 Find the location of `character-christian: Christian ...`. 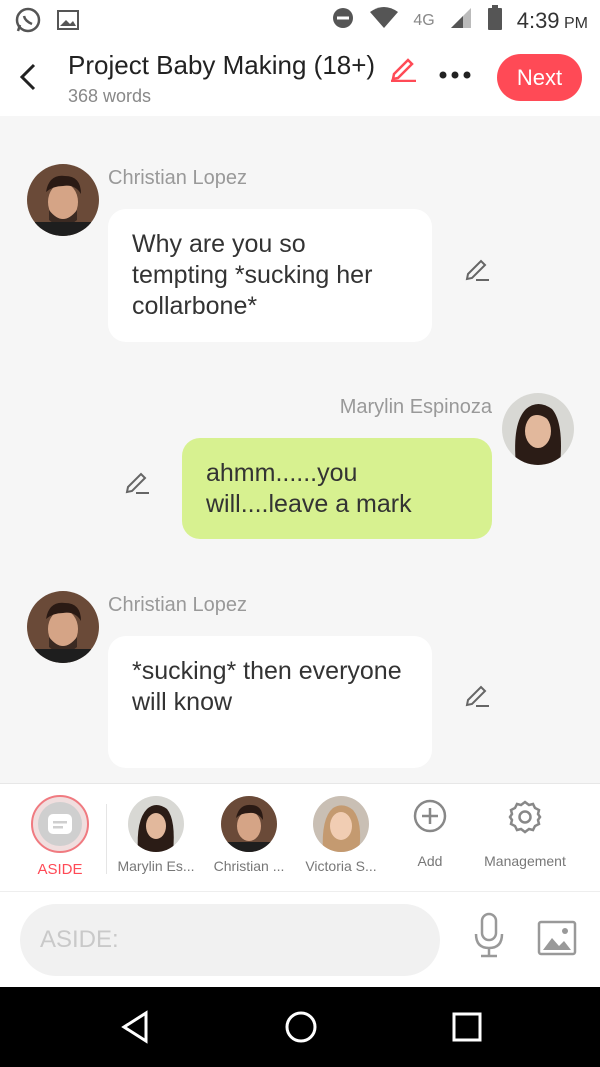

character-christian: Christian ... is located at coordinates (249, 835).